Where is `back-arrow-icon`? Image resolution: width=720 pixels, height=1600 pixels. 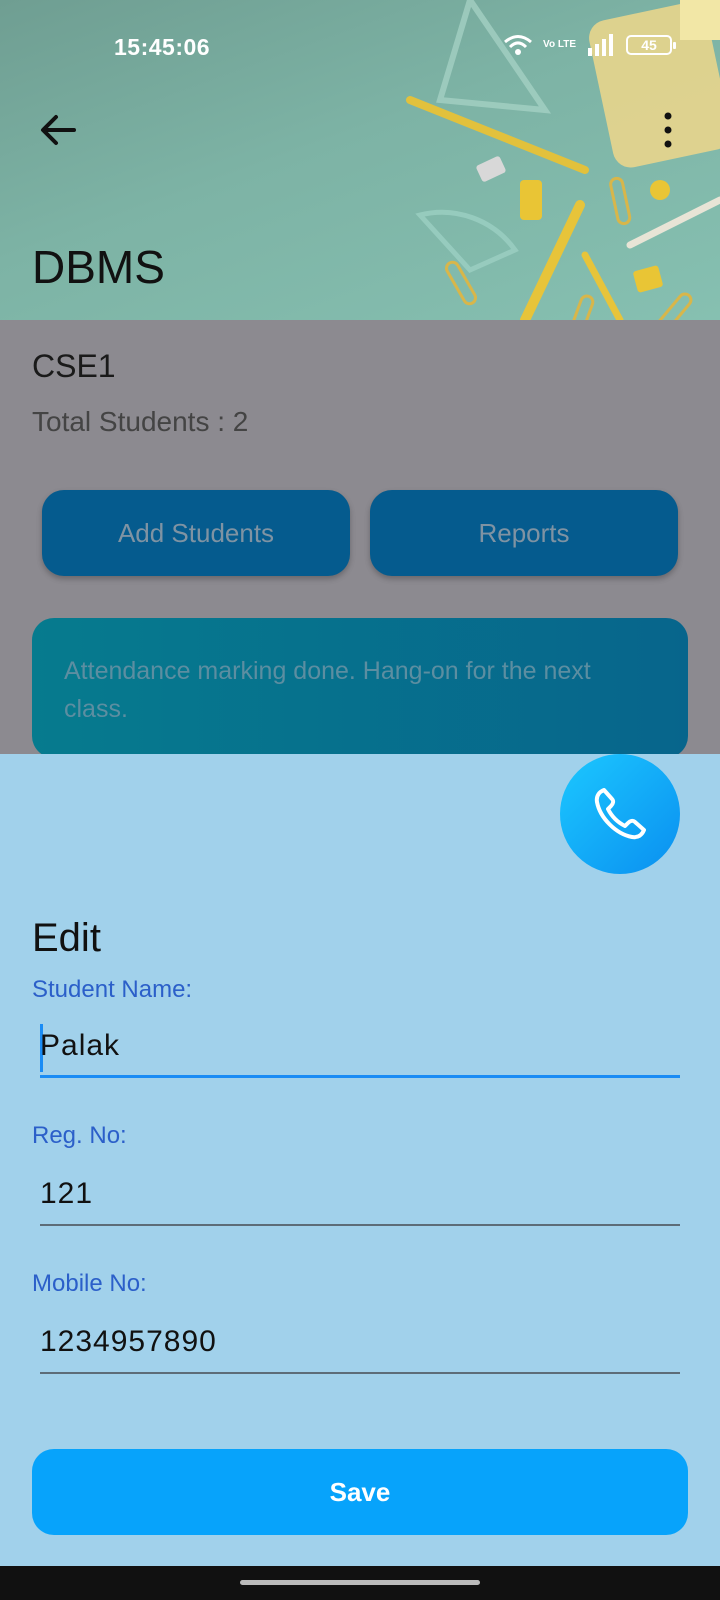
back-arrow-icon is located at coordinates (58, 130).